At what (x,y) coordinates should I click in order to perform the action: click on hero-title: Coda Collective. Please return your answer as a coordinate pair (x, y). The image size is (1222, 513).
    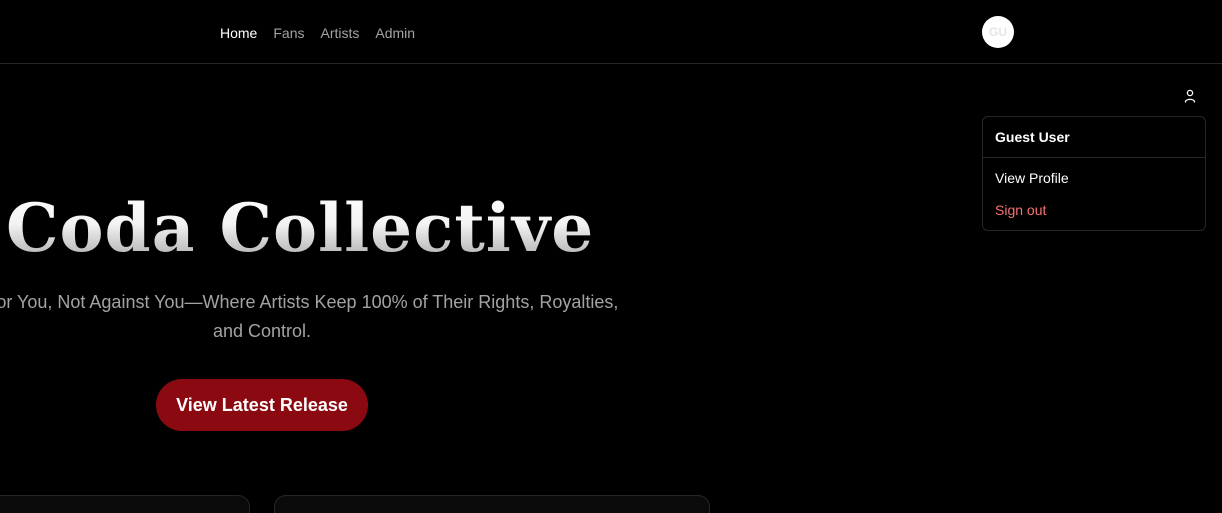
    Looking at the image, I should click on (300, 228).